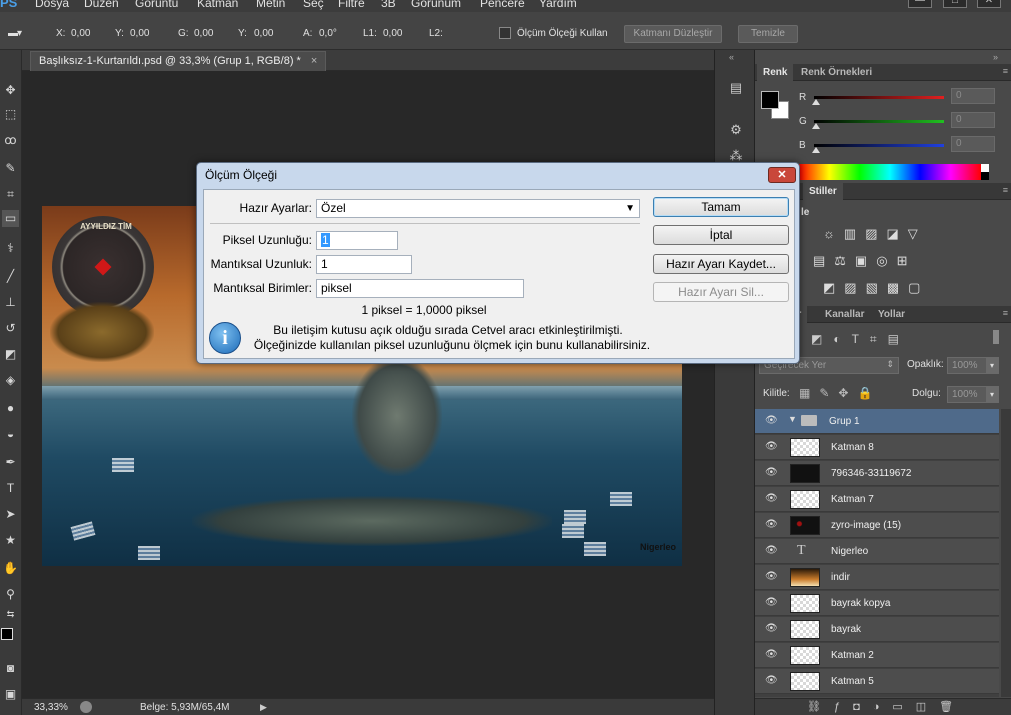  I want to click on black-white-ramp, so click(985, 172).